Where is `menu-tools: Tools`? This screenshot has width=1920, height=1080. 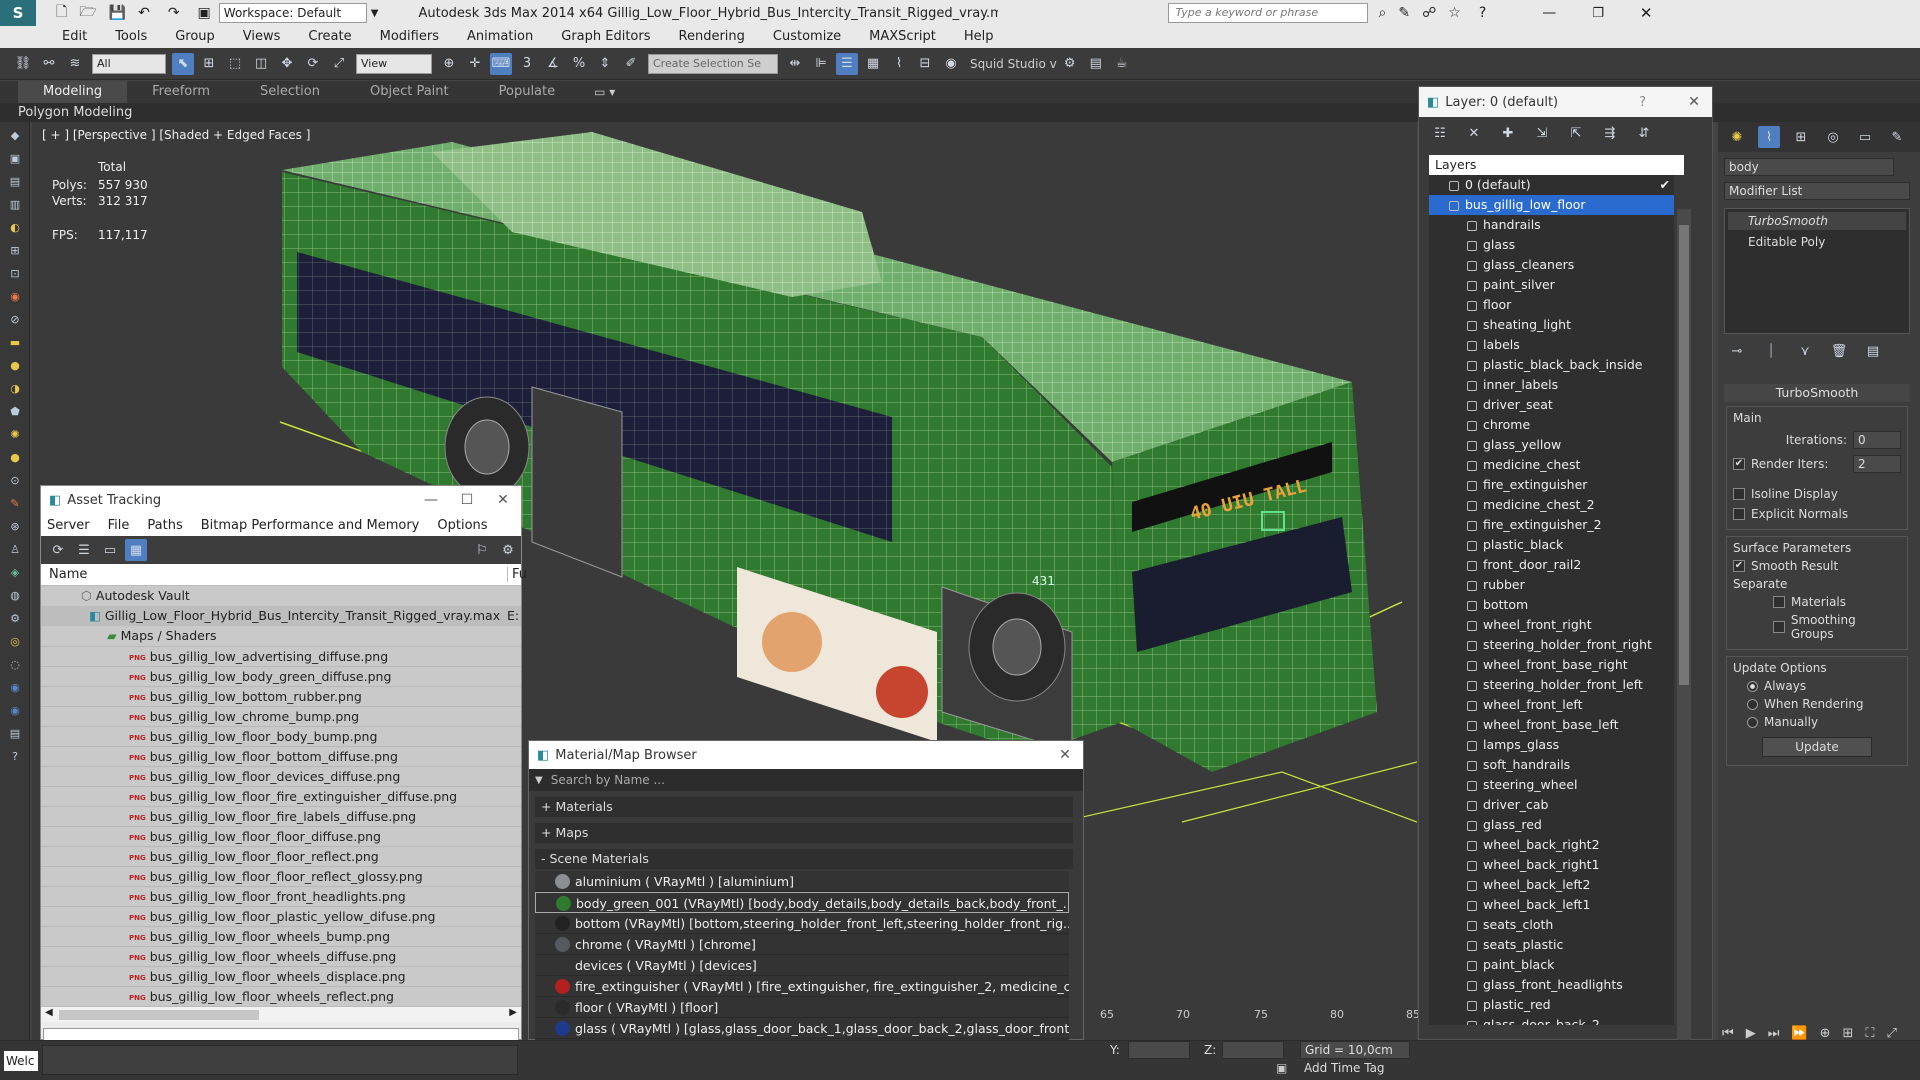
menu-tools: Tools is located at coordinates (131, 37).